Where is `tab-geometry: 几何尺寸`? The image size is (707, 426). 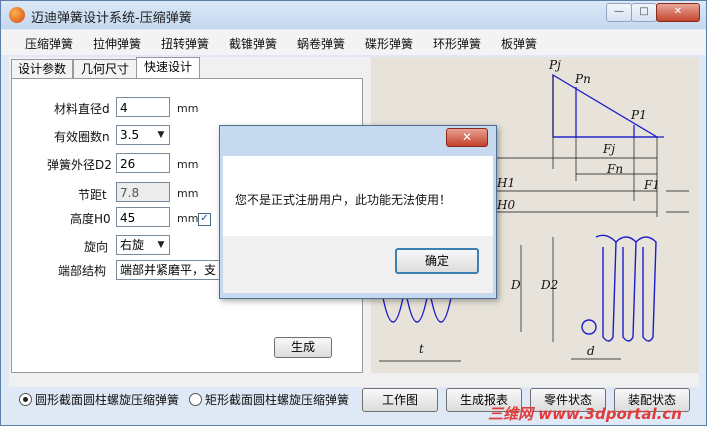
tab-geometry: 几何尺寸 is located at coordinates (105, 69).